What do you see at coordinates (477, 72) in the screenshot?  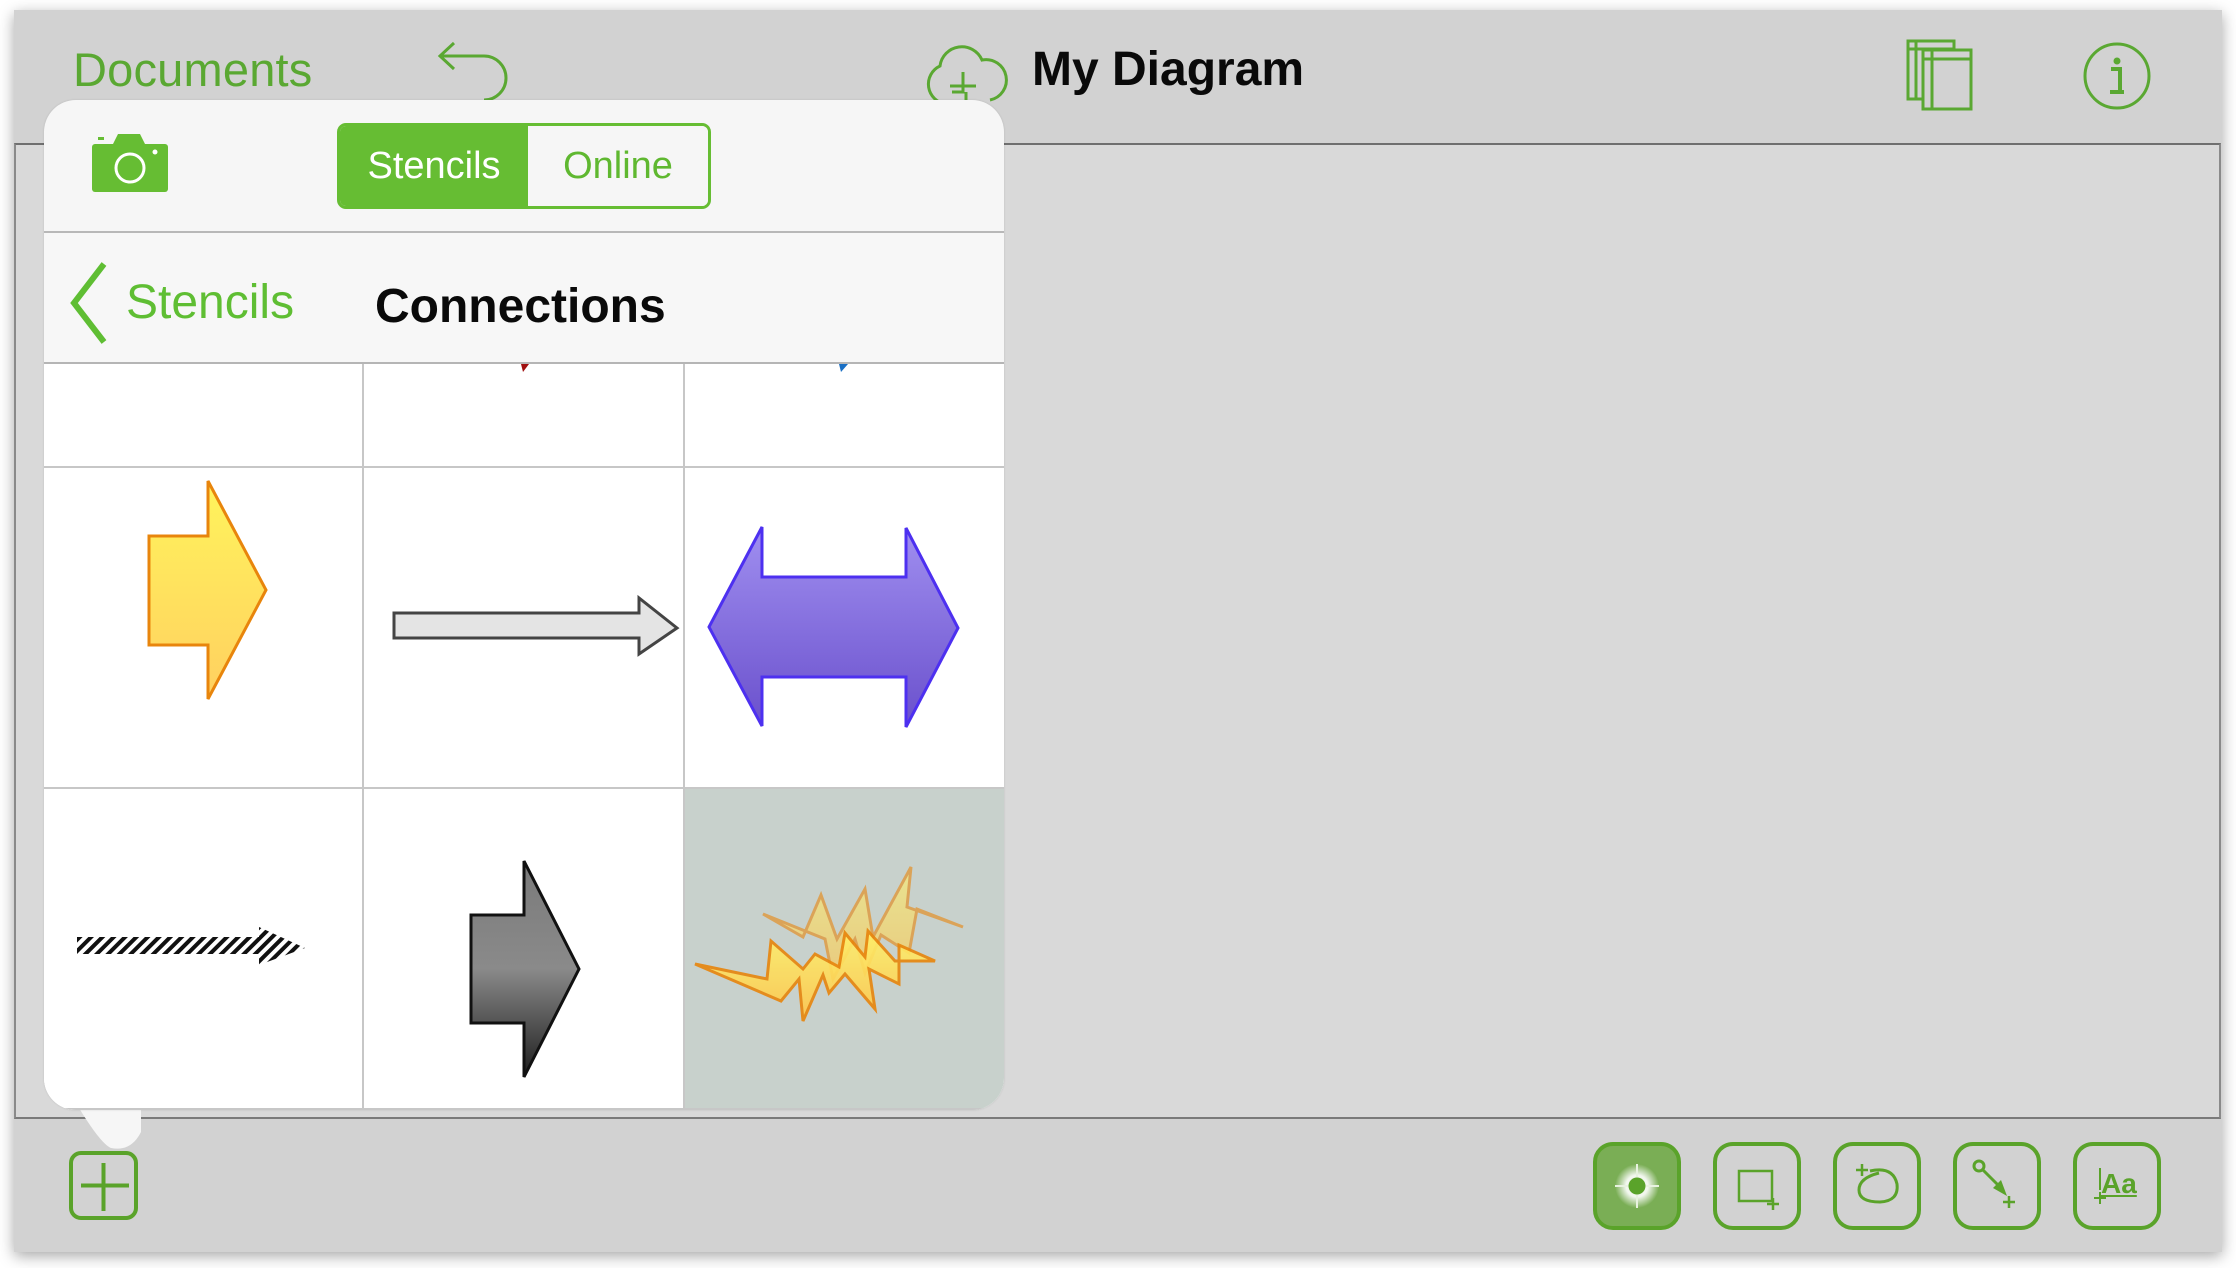 I see `undo-arrow-icon` at bounding box center [477, 72].